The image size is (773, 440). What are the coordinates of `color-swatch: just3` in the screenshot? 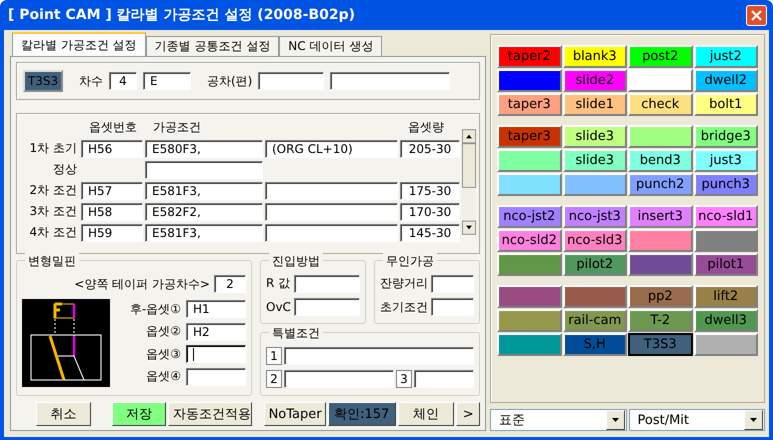 It's located at (726, 160).